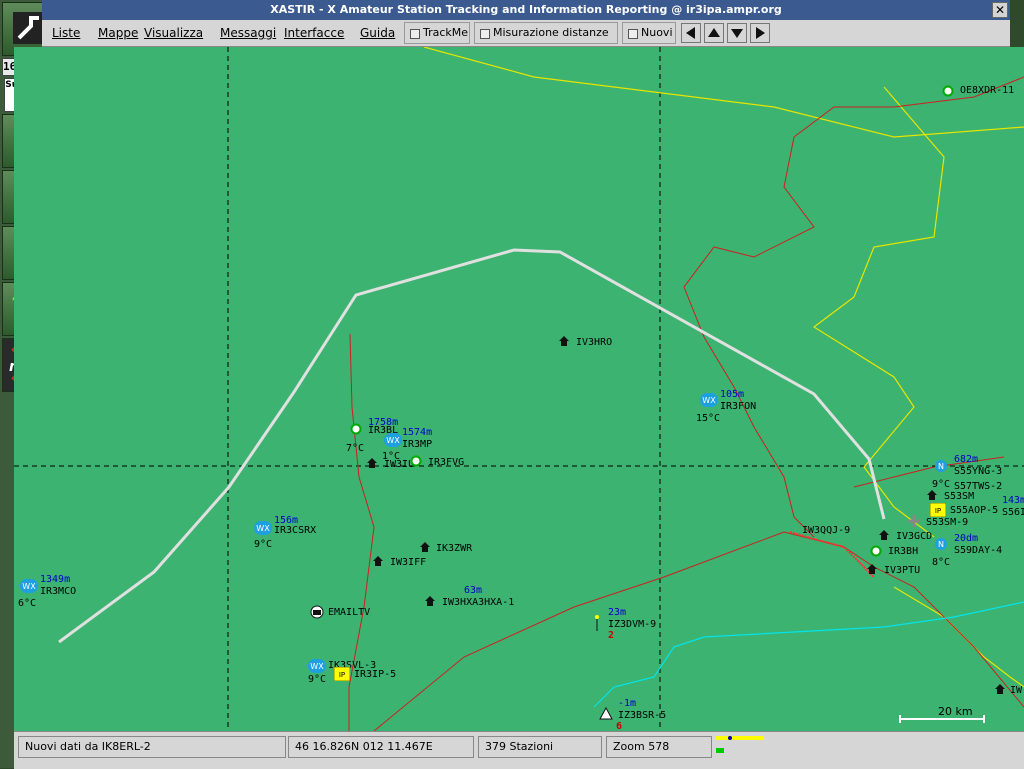 This screenshot has height=769, width=1024. I want to click on arrow-right-icon, so click(760, 33).